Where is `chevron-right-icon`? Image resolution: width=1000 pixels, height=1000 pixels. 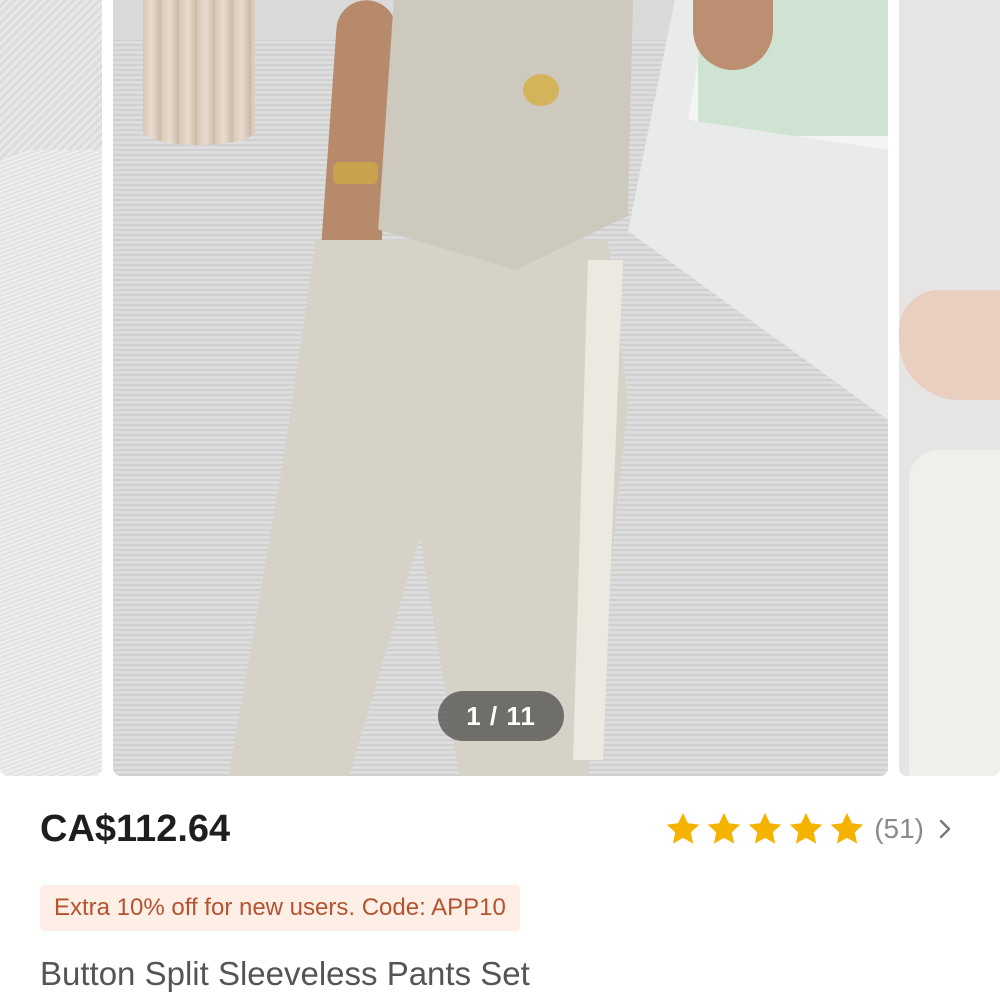
chevron-right-icon is located at coordinates (945, 829).